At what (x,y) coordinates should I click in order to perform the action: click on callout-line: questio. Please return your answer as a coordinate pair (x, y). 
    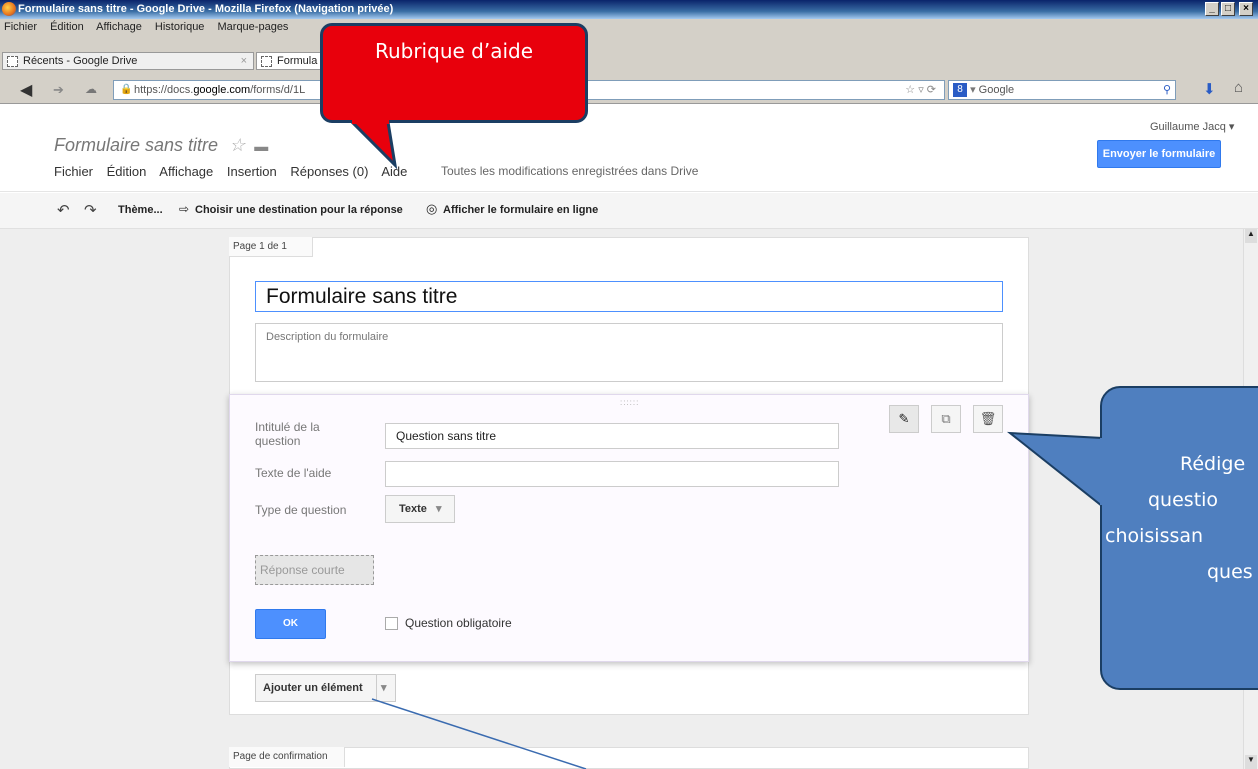
    Looking at the image, I should click on (1183, 500).